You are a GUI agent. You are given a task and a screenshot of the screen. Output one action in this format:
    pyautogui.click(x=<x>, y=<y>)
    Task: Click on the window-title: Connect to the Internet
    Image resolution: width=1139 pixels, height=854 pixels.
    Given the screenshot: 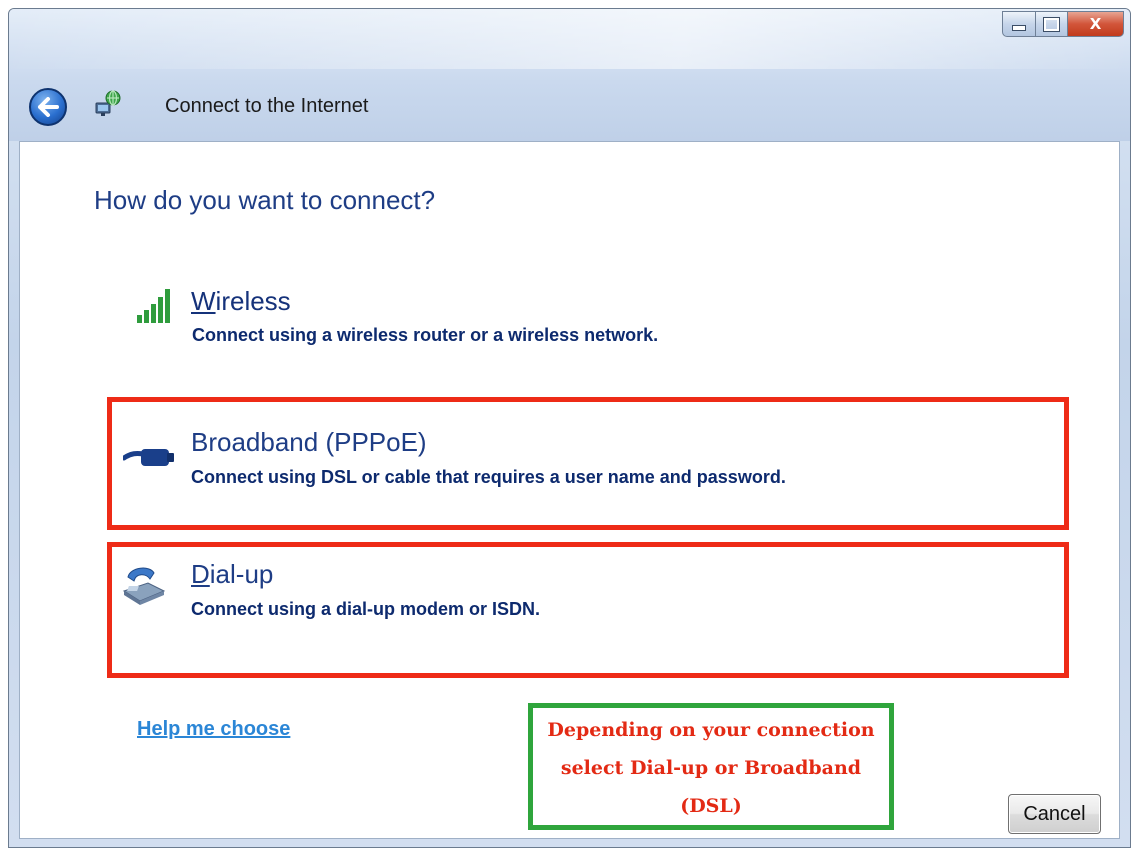 What is the action you would take?
    pyautogui.click(x=267, y=106)
    